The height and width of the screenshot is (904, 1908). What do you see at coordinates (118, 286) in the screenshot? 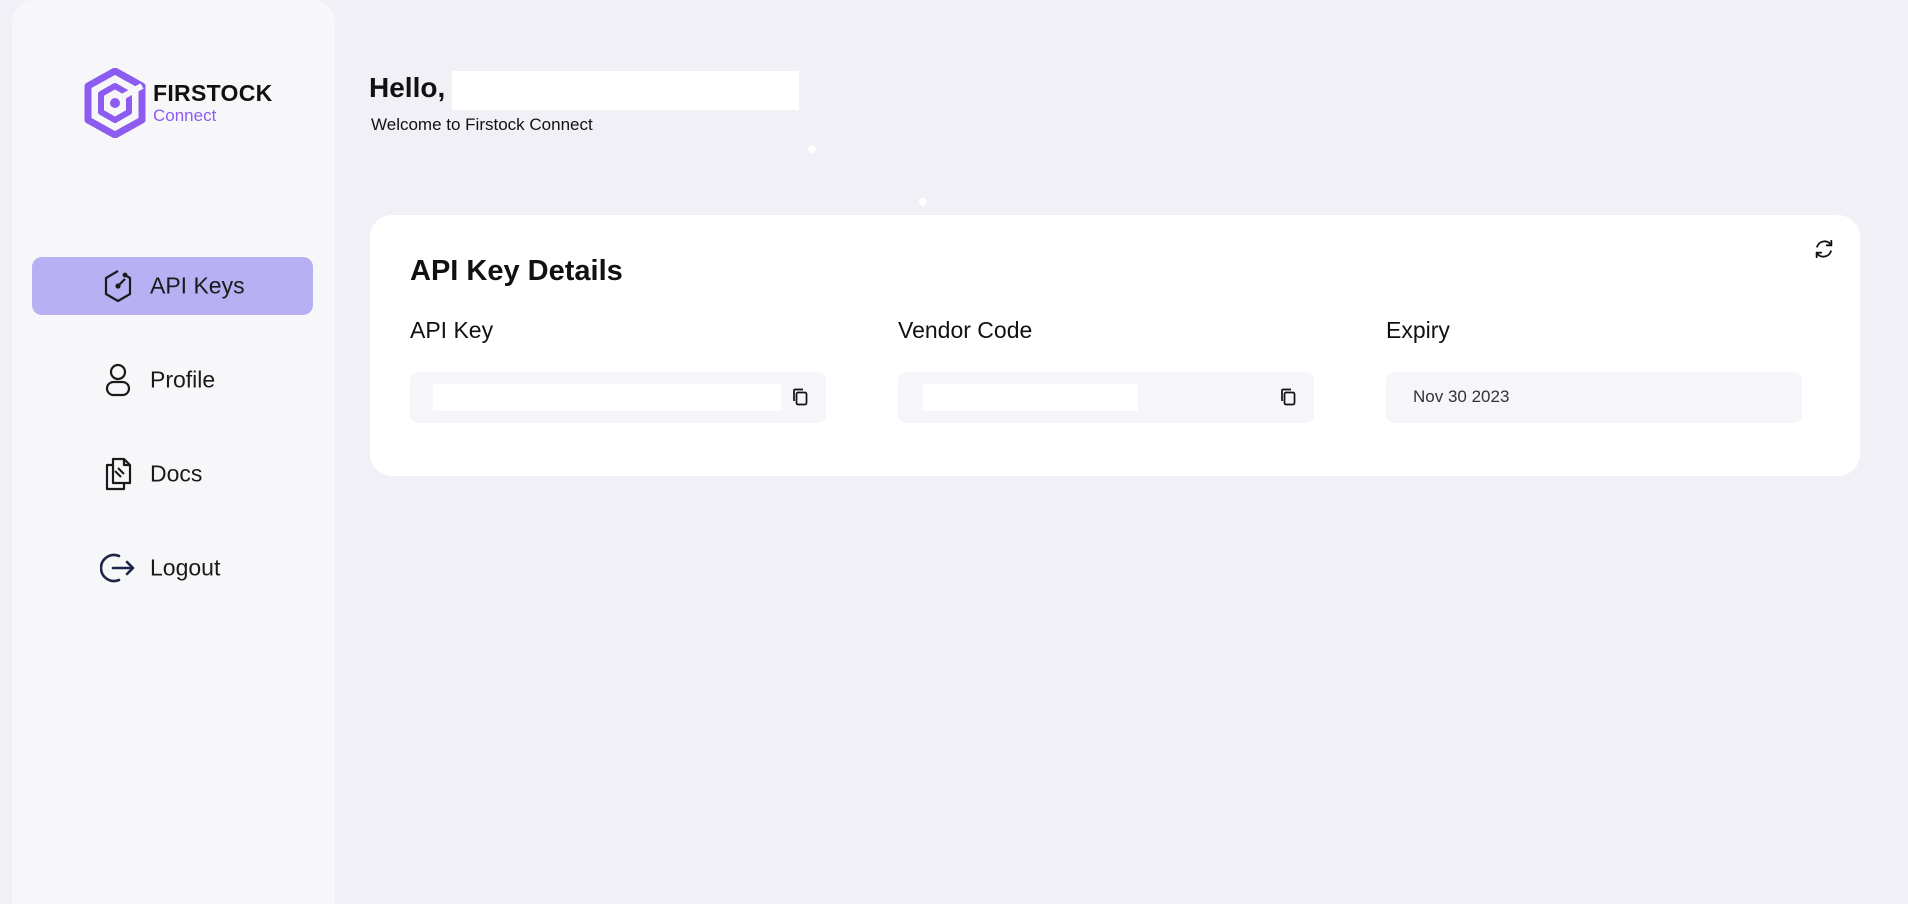
I see `api-key-icon` at bounding box center [118, 286].